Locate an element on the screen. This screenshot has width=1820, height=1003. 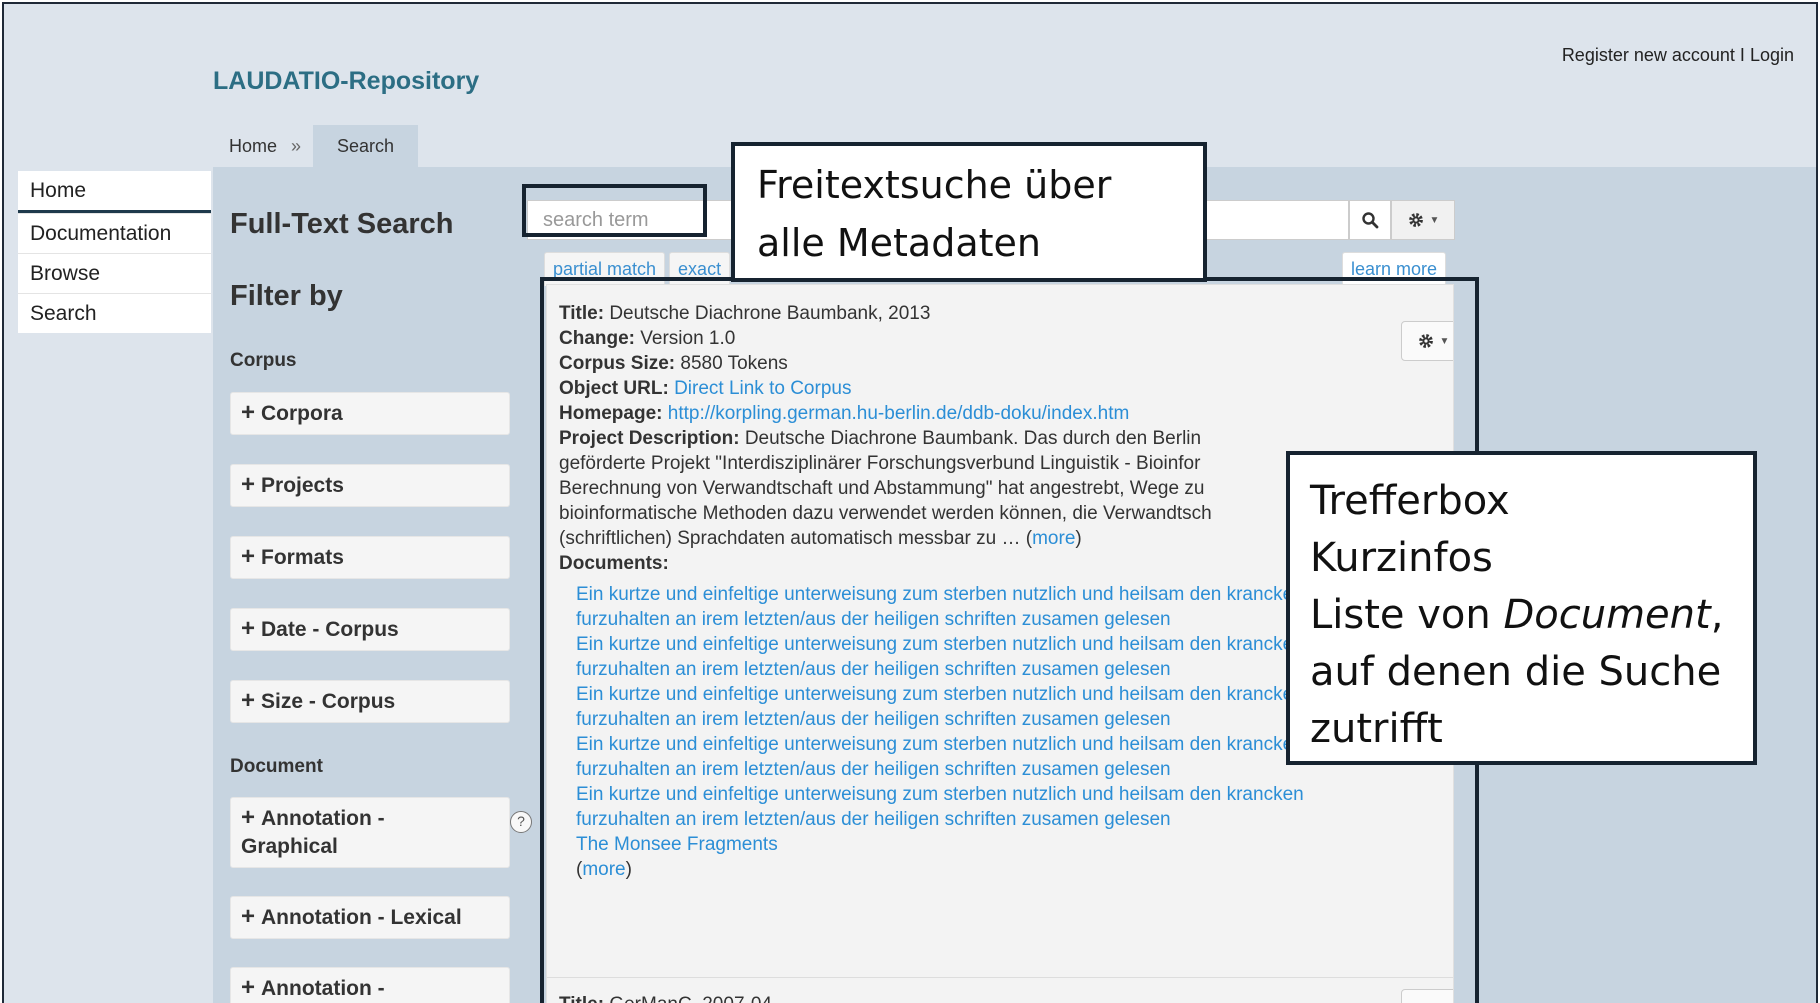
breadcrumb: Home » Search is located at coordinates (316, 146).